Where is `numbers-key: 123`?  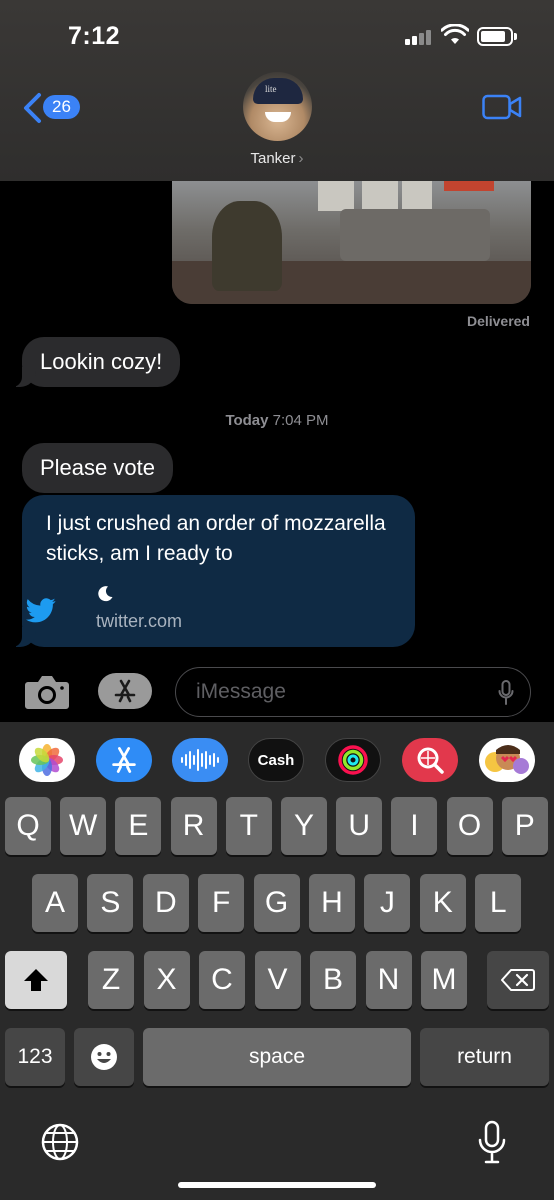
numbers-key: 123 is located at coordinates (35, 1057).